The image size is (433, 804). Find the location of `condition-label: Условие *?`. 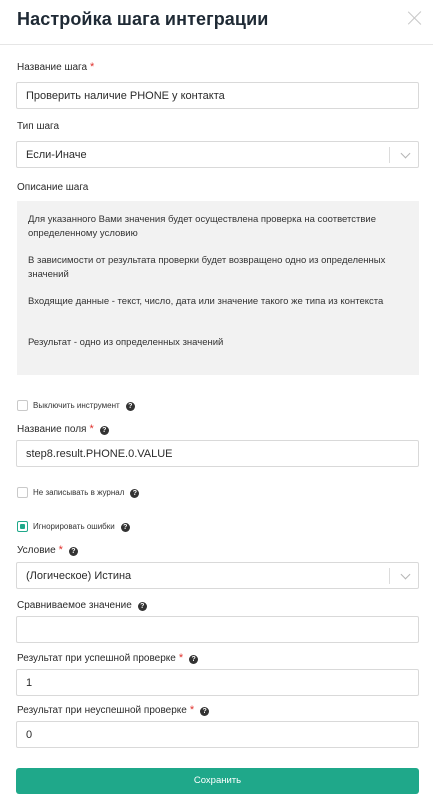

condition-label: Условие *? is located at coordinates (47, 550).